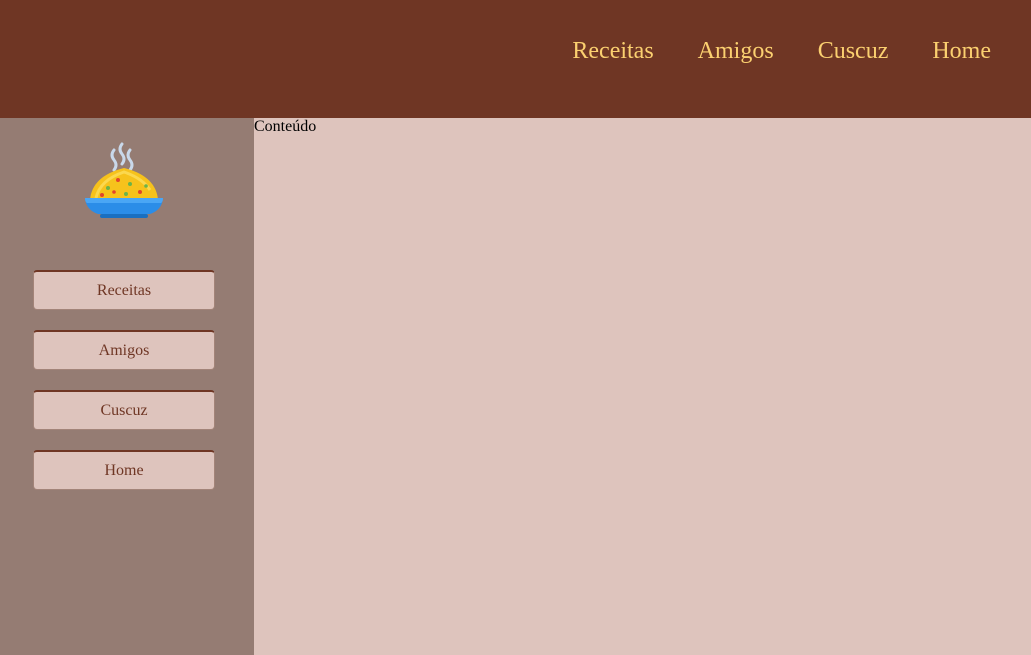  Describe the element at coordinates (736, 51) in the screenshot. I see `top-nav-link-amigos: Amigos` at that location.